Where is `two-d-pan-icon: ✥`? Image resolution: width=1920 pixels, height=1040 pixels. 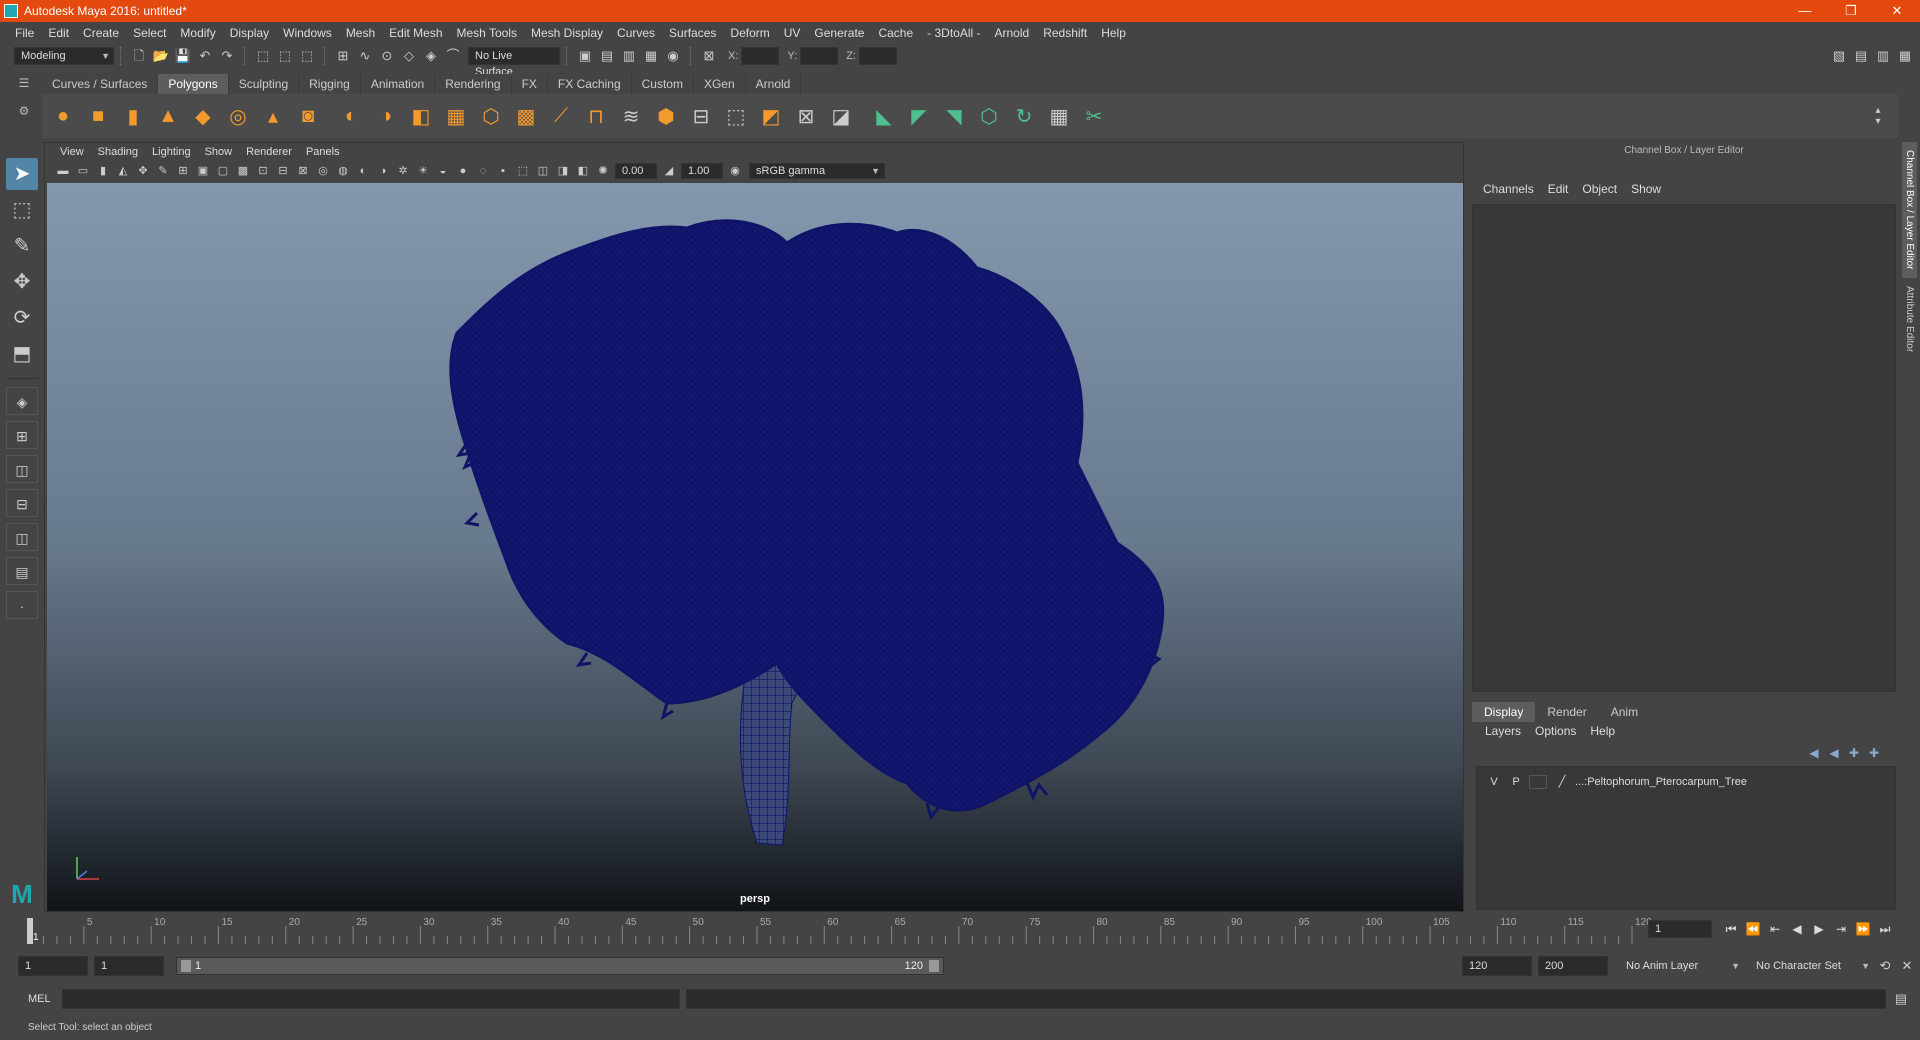
two-d-pan-icon: ✥ is located at coordinates (143, 171).